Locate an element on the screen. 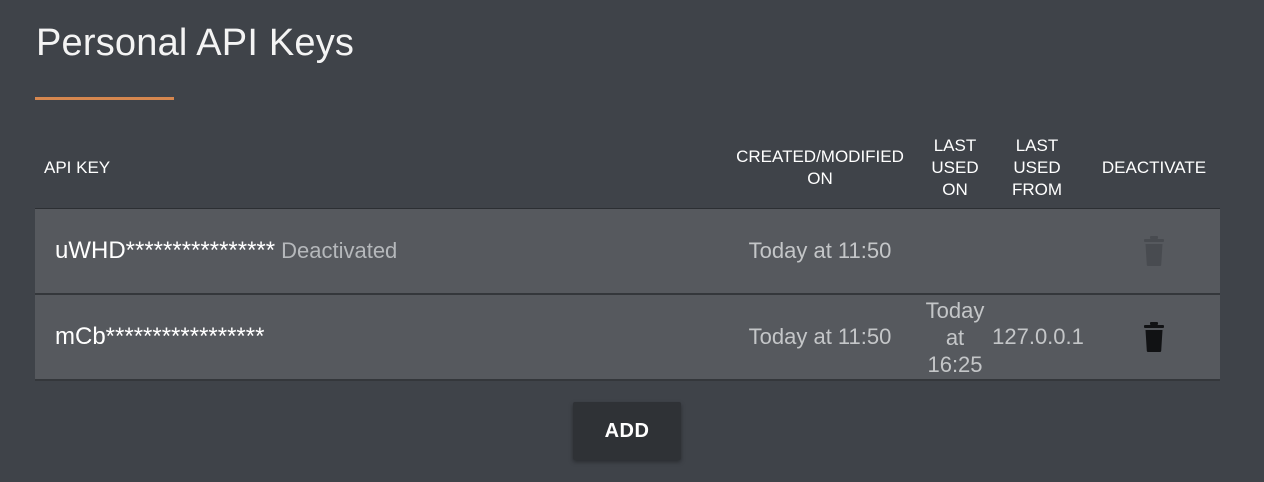 The image size is (1264, 482). last-used-from-cell is located at coordinates (1038, 251).